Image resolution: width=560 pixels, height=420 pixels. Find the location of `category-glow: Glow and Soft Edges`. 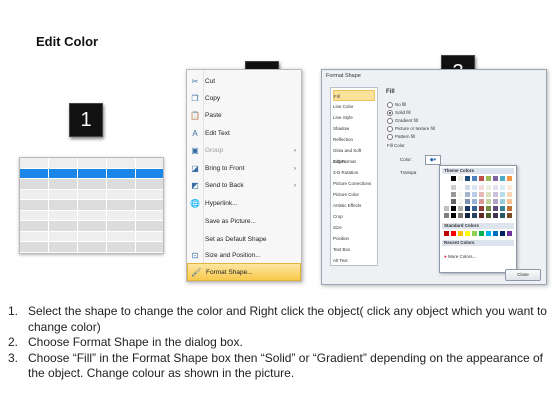

category-glow: Glow and Soft Edges is located at coordinates (354, 154).